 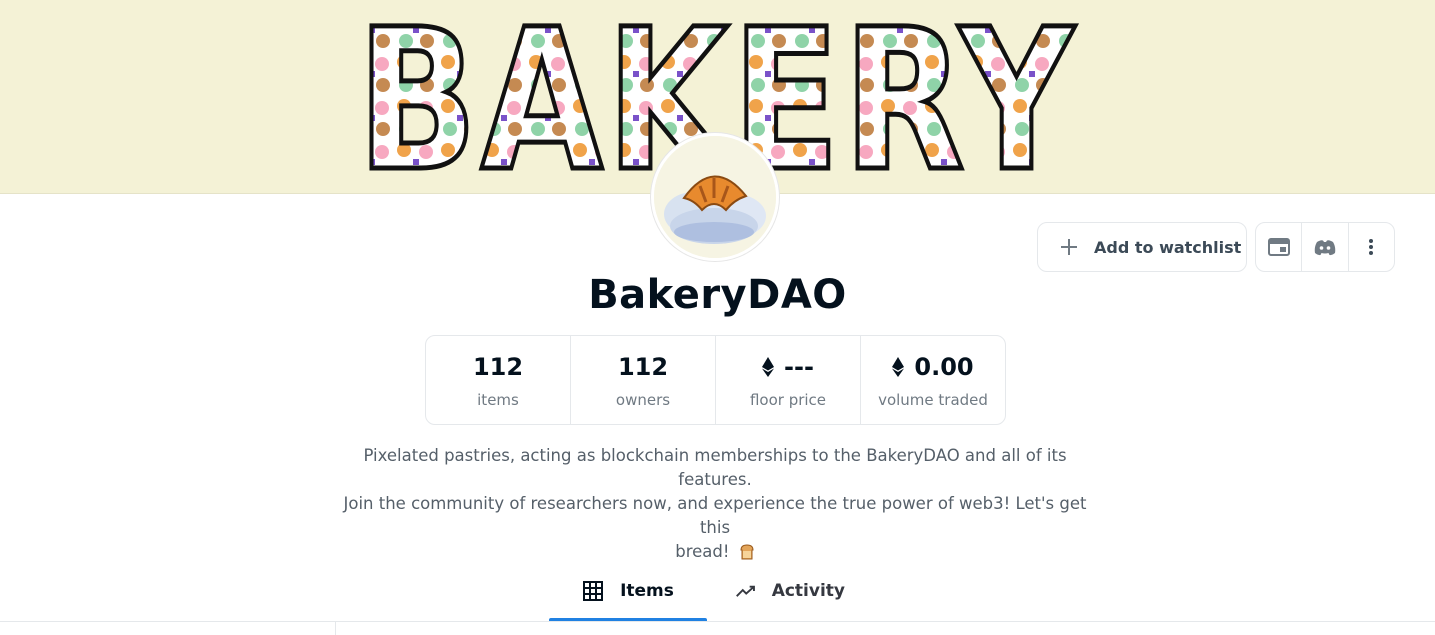 I want to click on stat-value: ---, so click(x=799, y=367).